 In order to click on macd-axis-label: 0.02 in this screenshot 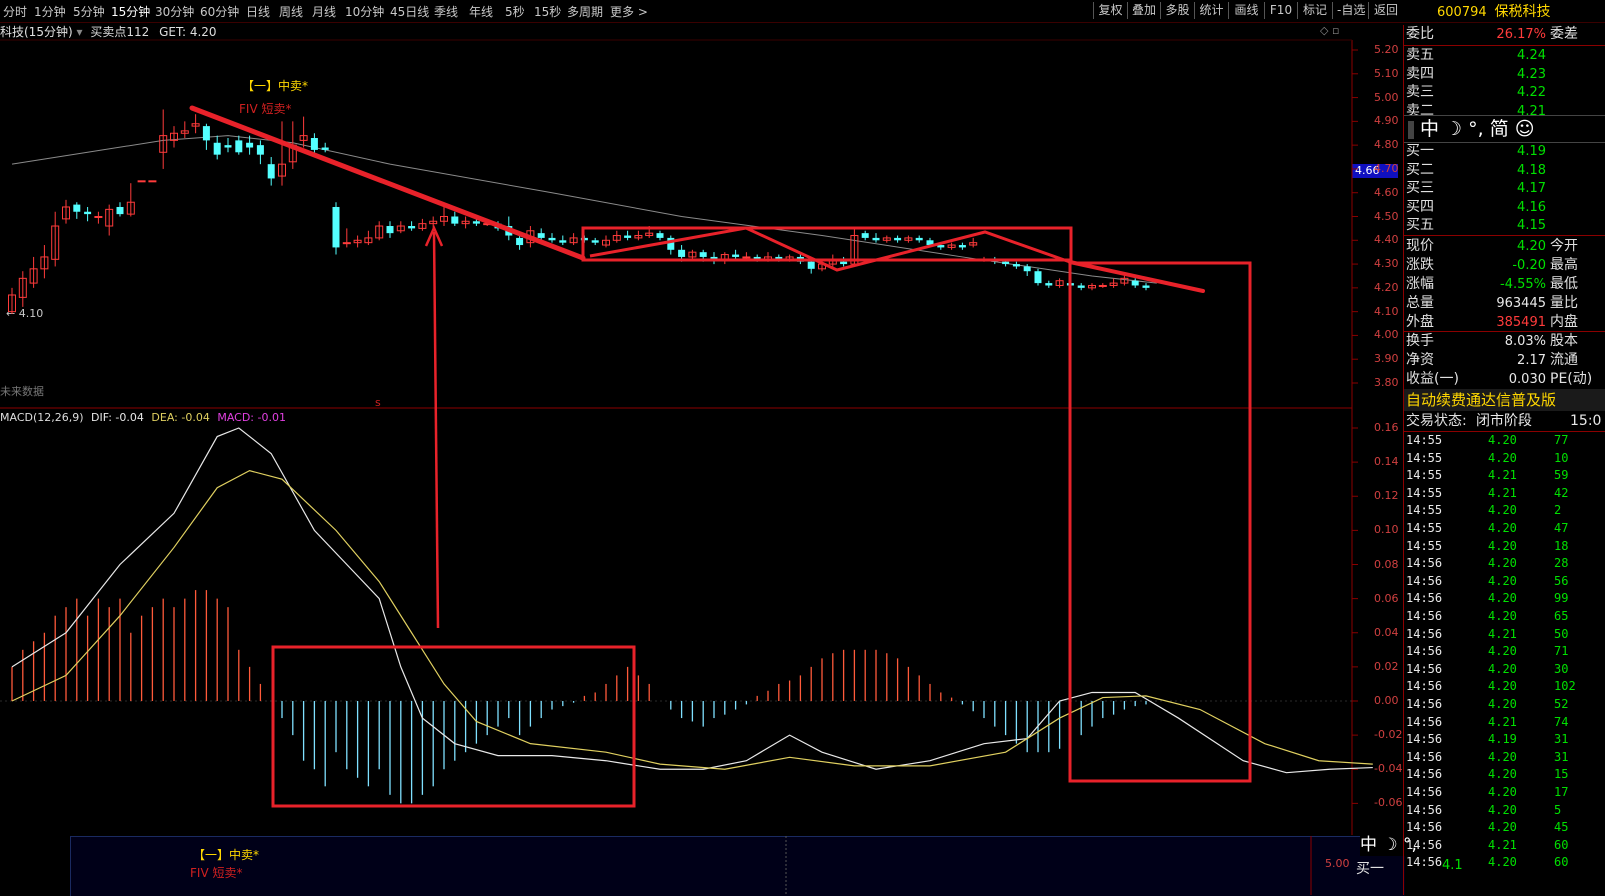, I will do `click(1386, 666)`.